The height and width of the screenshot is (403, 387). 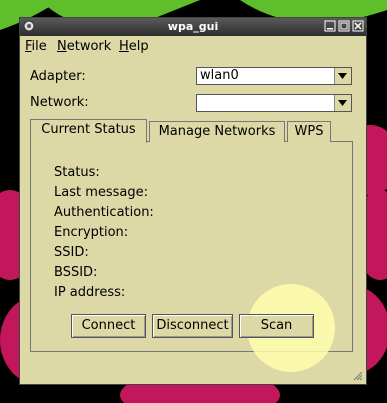 I want to click on menu-network: Network, so click(x=84, y=46).